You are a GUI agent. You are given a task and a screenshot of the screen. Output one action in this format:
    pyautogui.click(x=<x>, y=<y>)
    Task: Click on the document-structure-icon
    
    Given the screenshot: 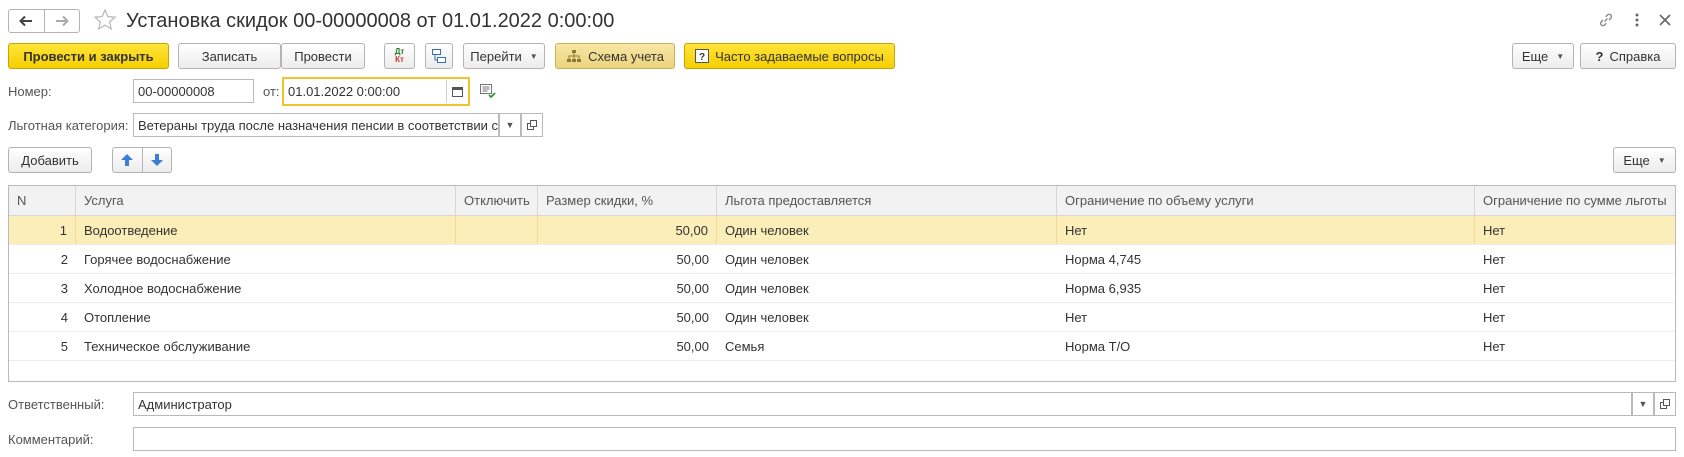 What is the action you would take?
    pyautogui.click(x=439, y=56)
    